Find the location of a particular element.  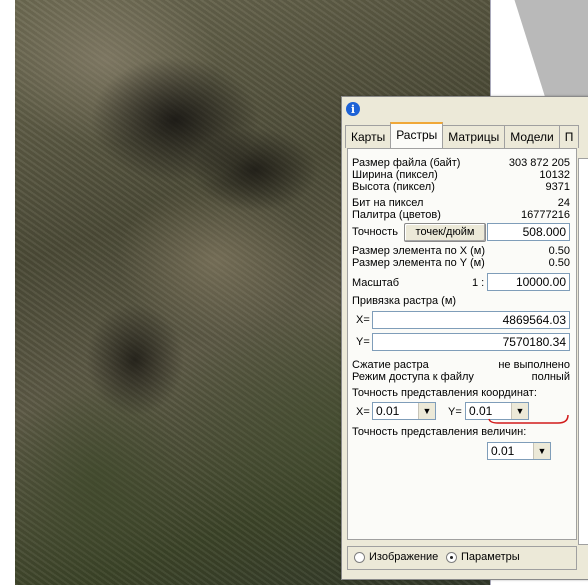

tab-bar: Карты Растры Матрицы Модели П is located at coordinates (462, 135).